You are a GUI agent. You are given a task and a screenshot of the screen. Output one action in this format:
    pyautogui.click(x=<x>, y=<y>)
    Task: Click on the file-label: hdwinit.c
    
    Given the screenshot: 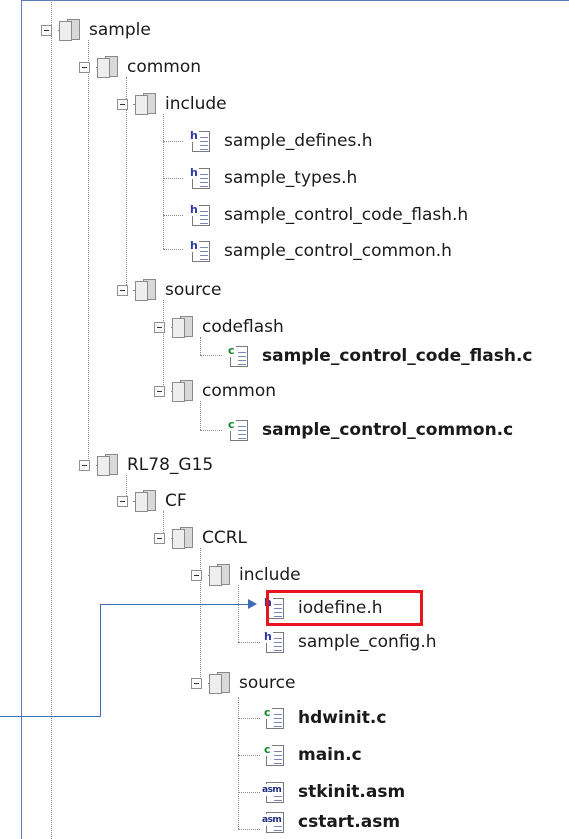 What is the action you would take?
    pyautogui.click(x=342, y=718)
    